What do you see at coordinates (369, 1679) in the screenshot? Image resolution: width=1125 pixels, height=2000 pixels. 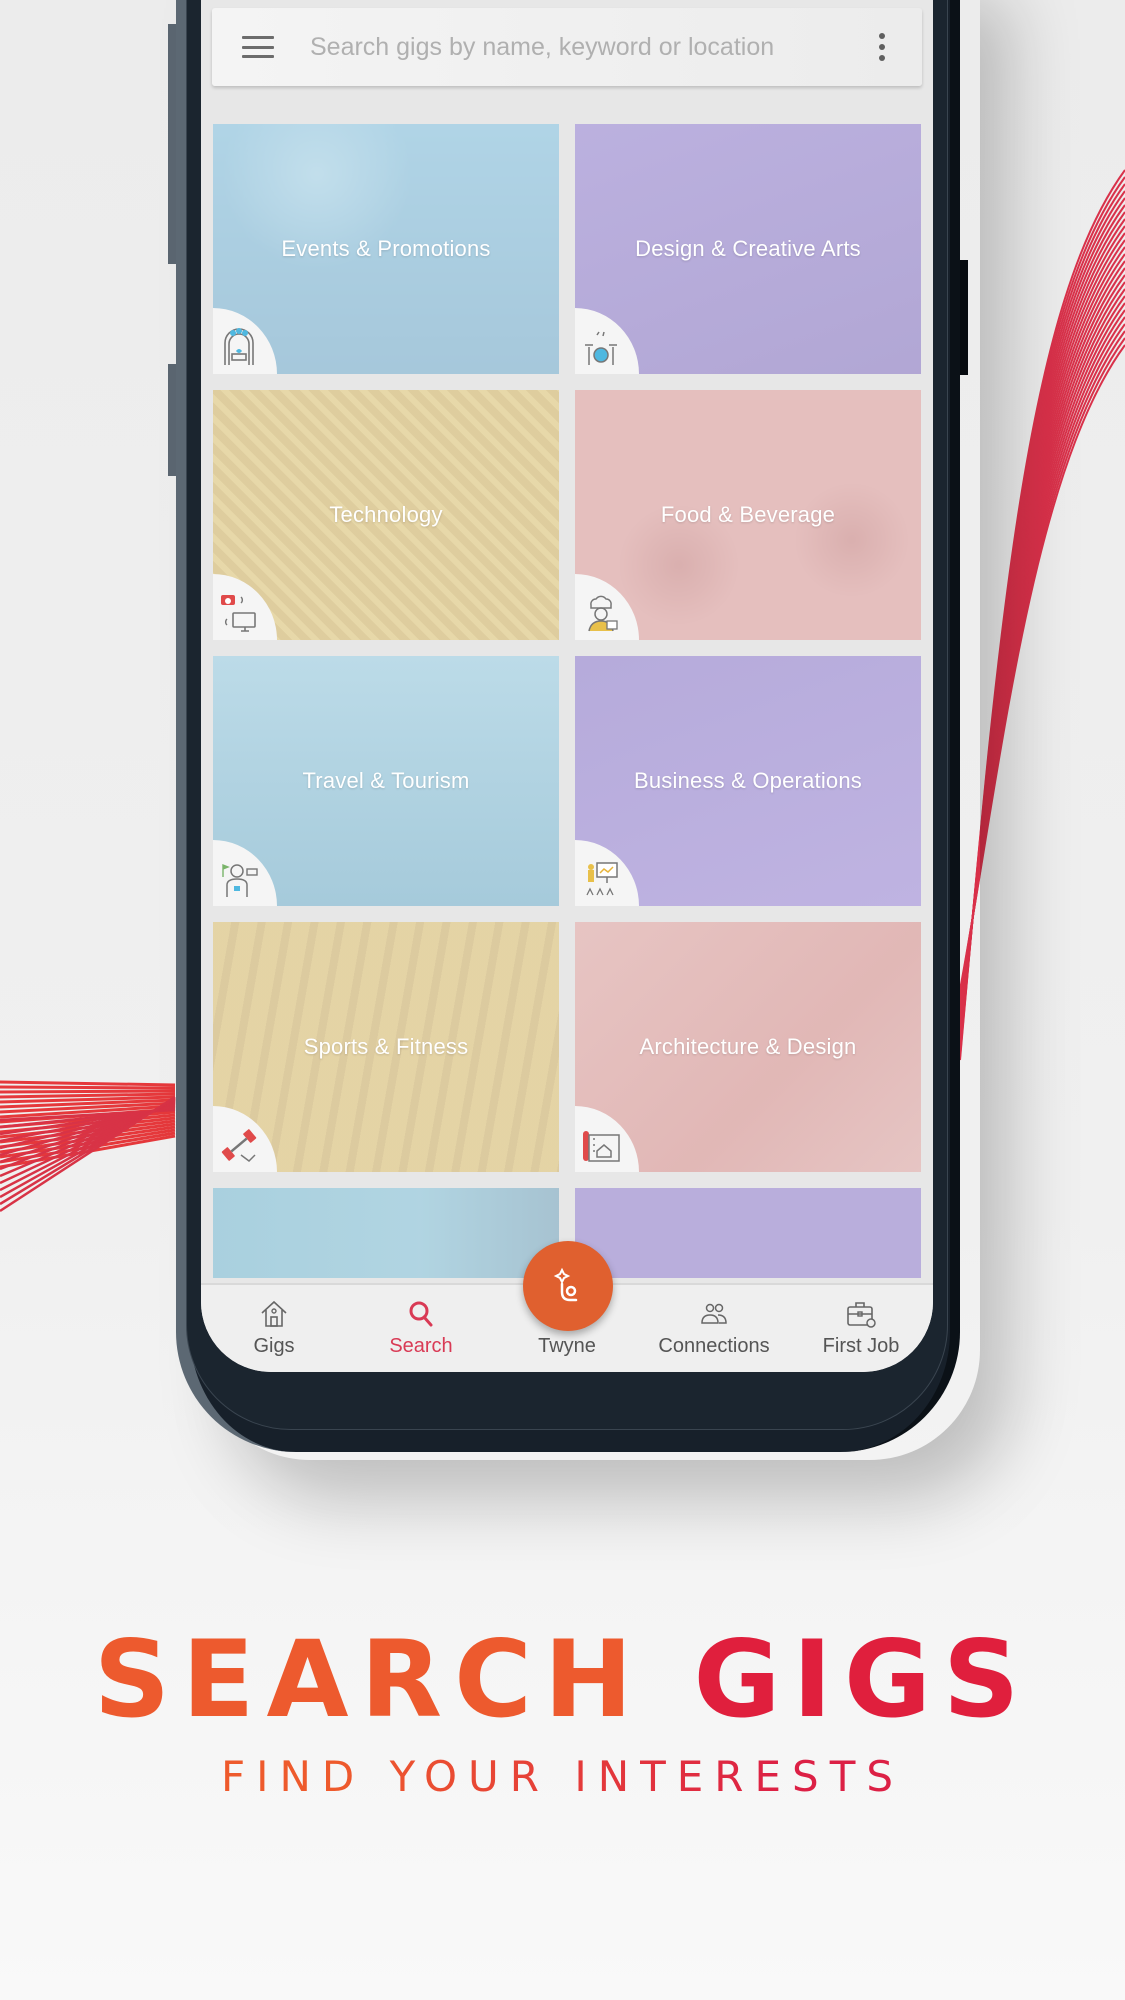 I see `headline-word-1: SEARCH` at bounding box center [369, 1679].